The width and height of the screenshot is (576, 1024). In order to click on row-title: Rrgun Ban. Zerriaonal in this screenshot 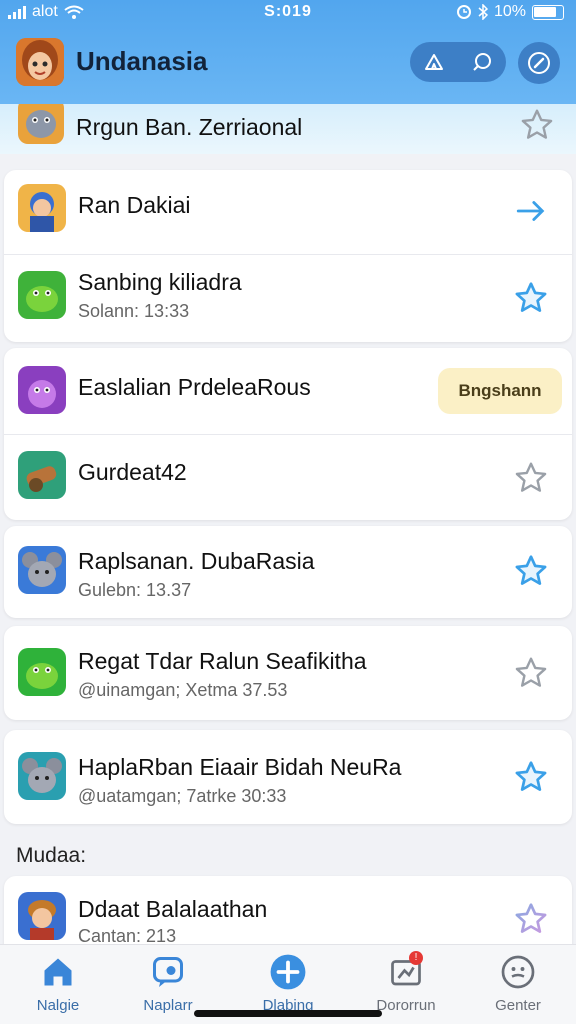, I will do `click(189, 127)`.